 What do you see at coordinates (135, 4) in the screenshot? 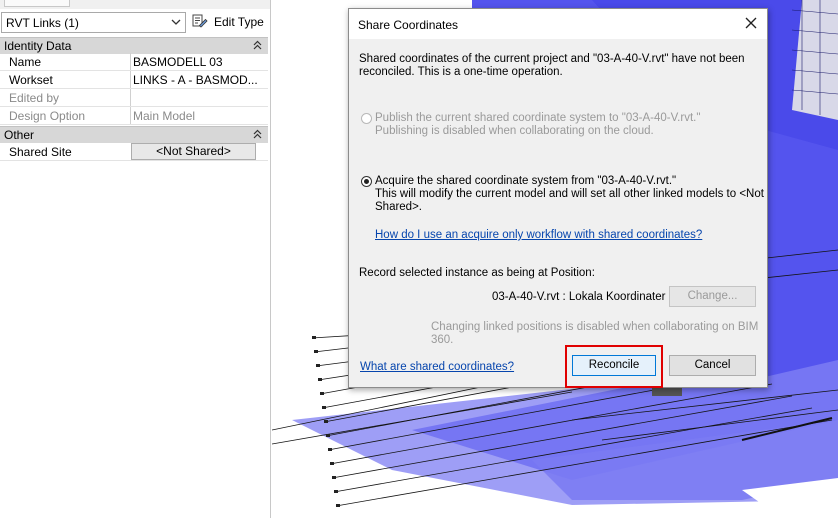
I see `properties-tab-strip` at bounding box center [135, 4].